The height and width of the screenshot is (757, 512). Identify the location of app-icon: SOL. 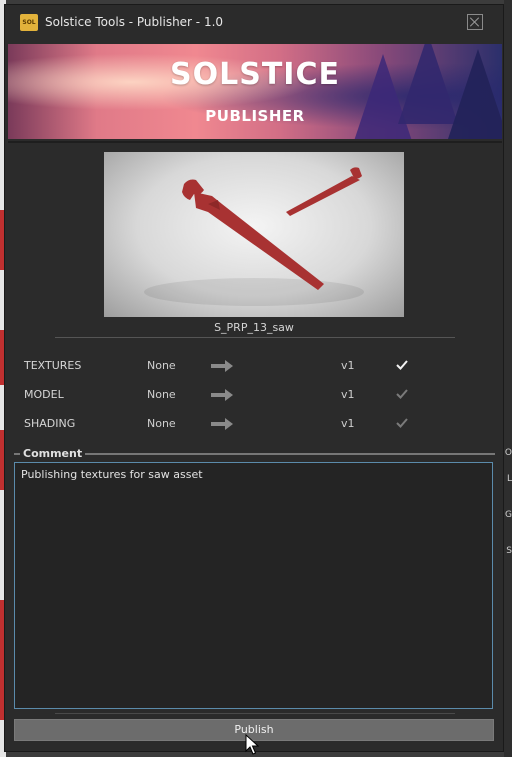
(29, 22).